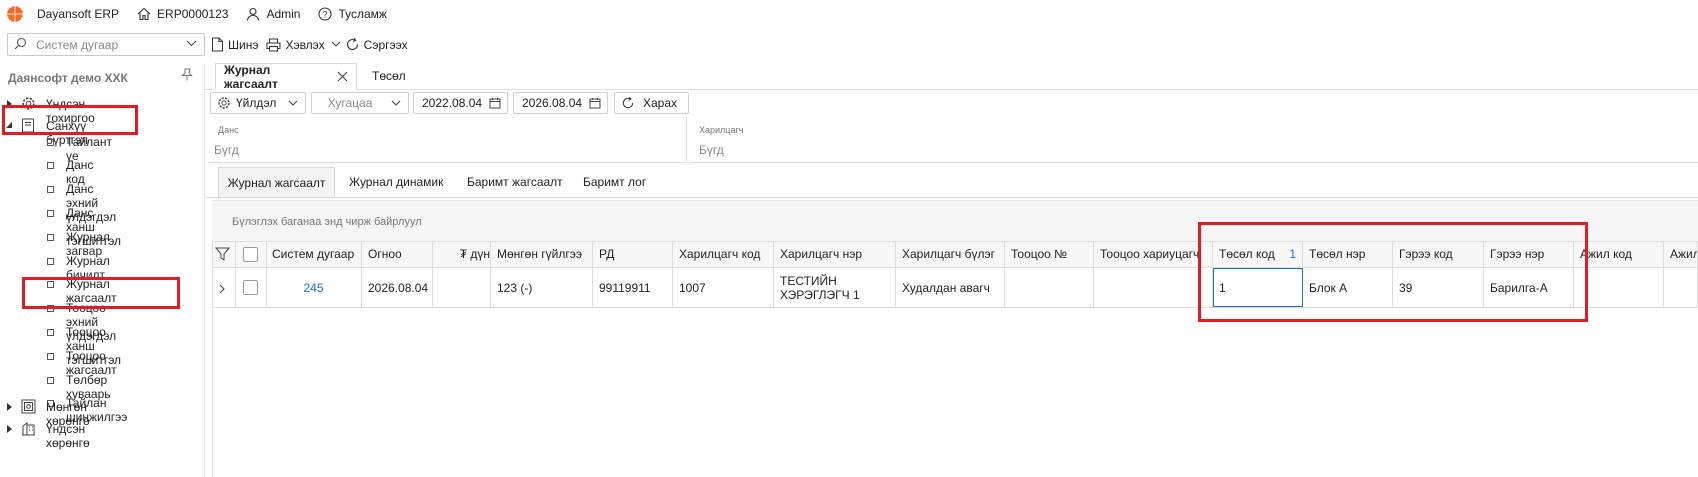 This screenshot has height=477, width=1698. I want to click on column-header-work: Ажил, so click(1681, 254).